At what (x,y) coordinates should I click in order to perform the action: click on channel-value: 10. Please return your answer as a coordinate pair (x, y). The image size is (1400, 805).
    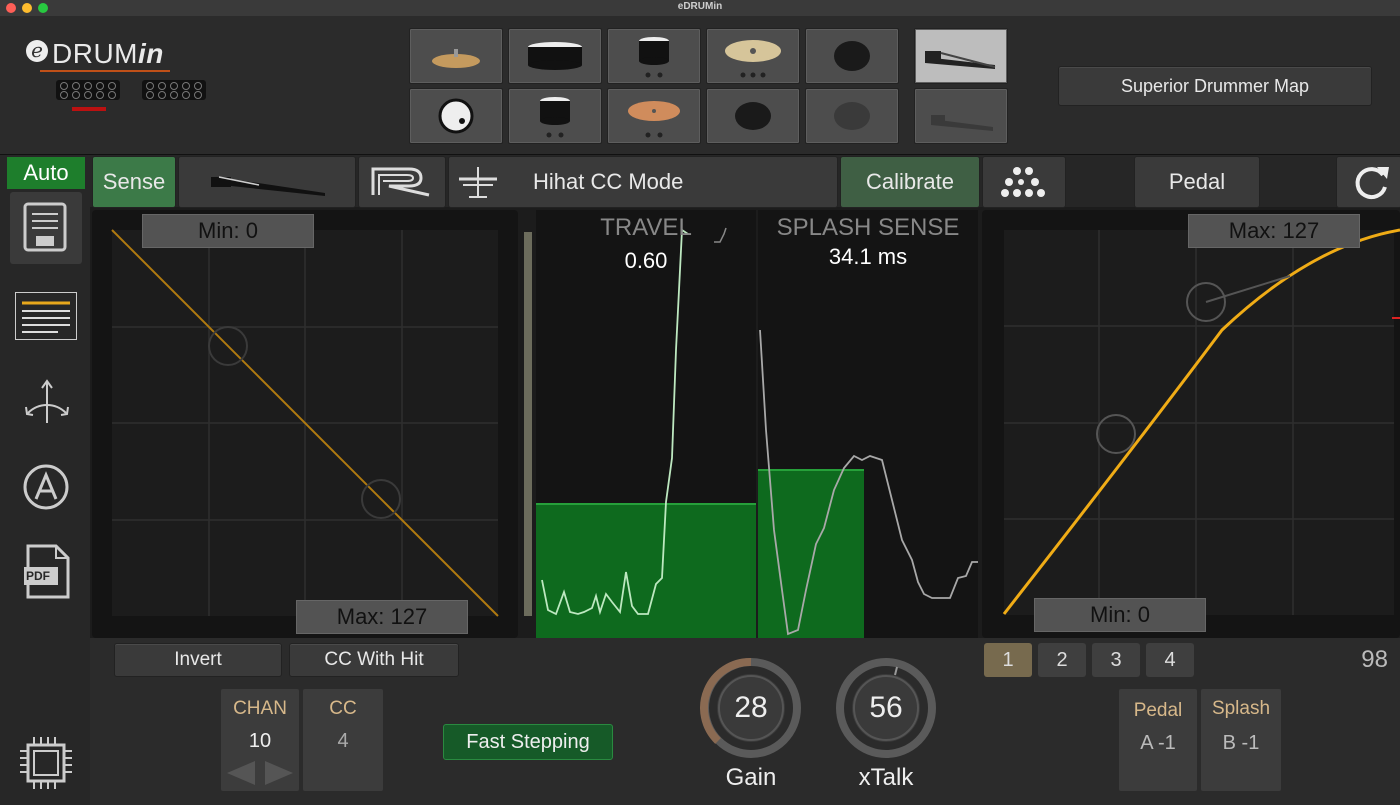
    Looking at the image, I should click on (260, 741).